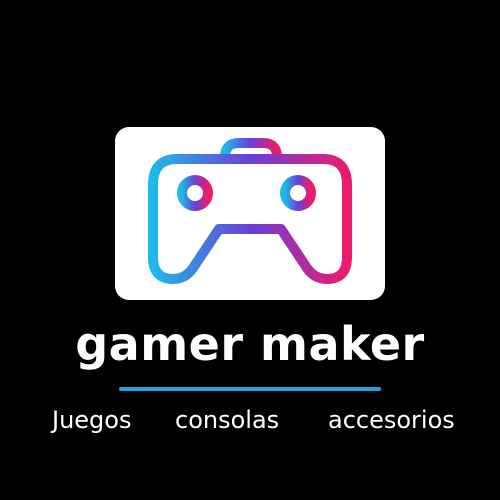 Image resolution: width=500 pixels, height=500 pixels. Describe the element at coordinates (92, 420) in the screenshot. I see `category-juegos: Juegos` at that location.